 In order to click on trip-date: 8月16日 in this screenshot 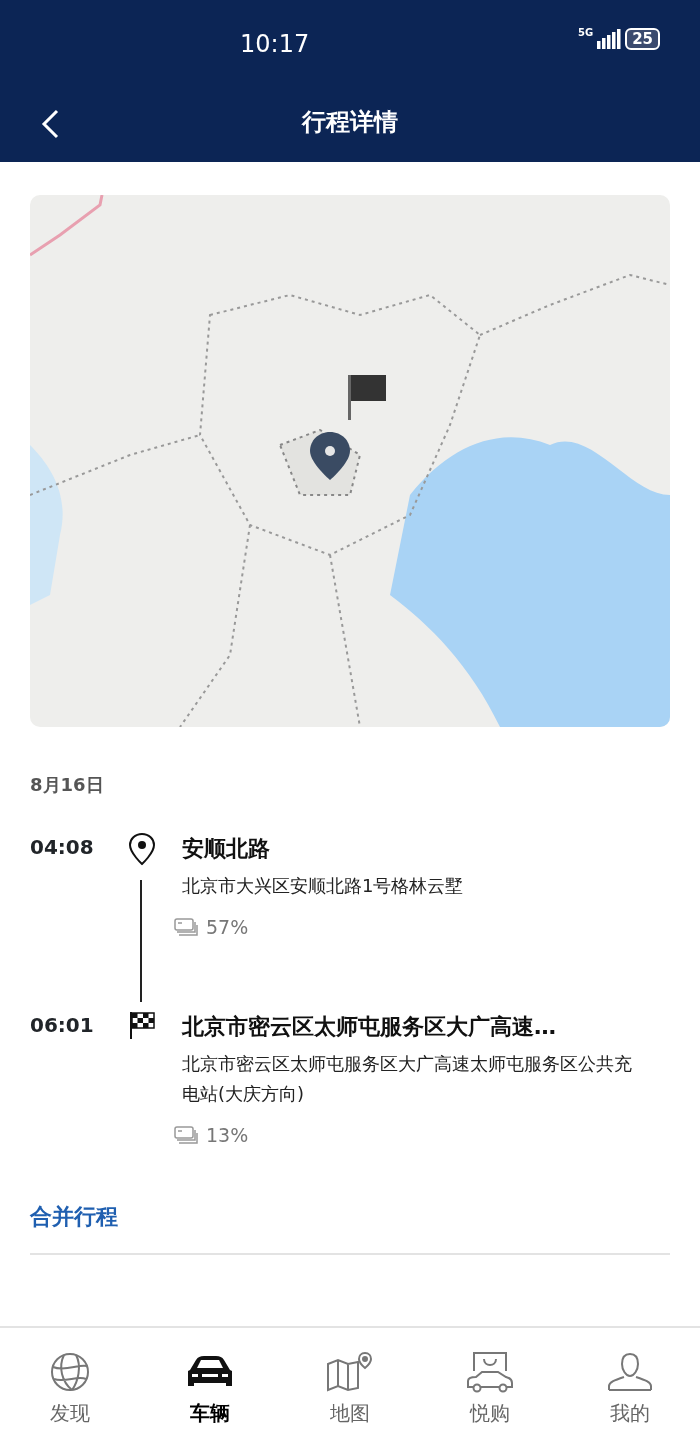, I will do `click(67, 785)`.